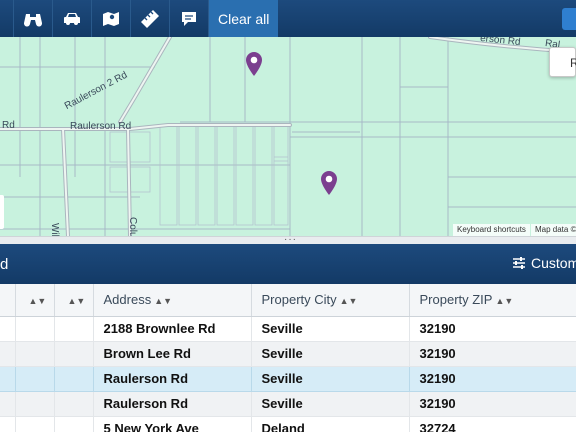 Image resolution: width=576 pixels, height=432 pixels. I want to click on cell-address: Brown Lee Rd, so click(172, 354).